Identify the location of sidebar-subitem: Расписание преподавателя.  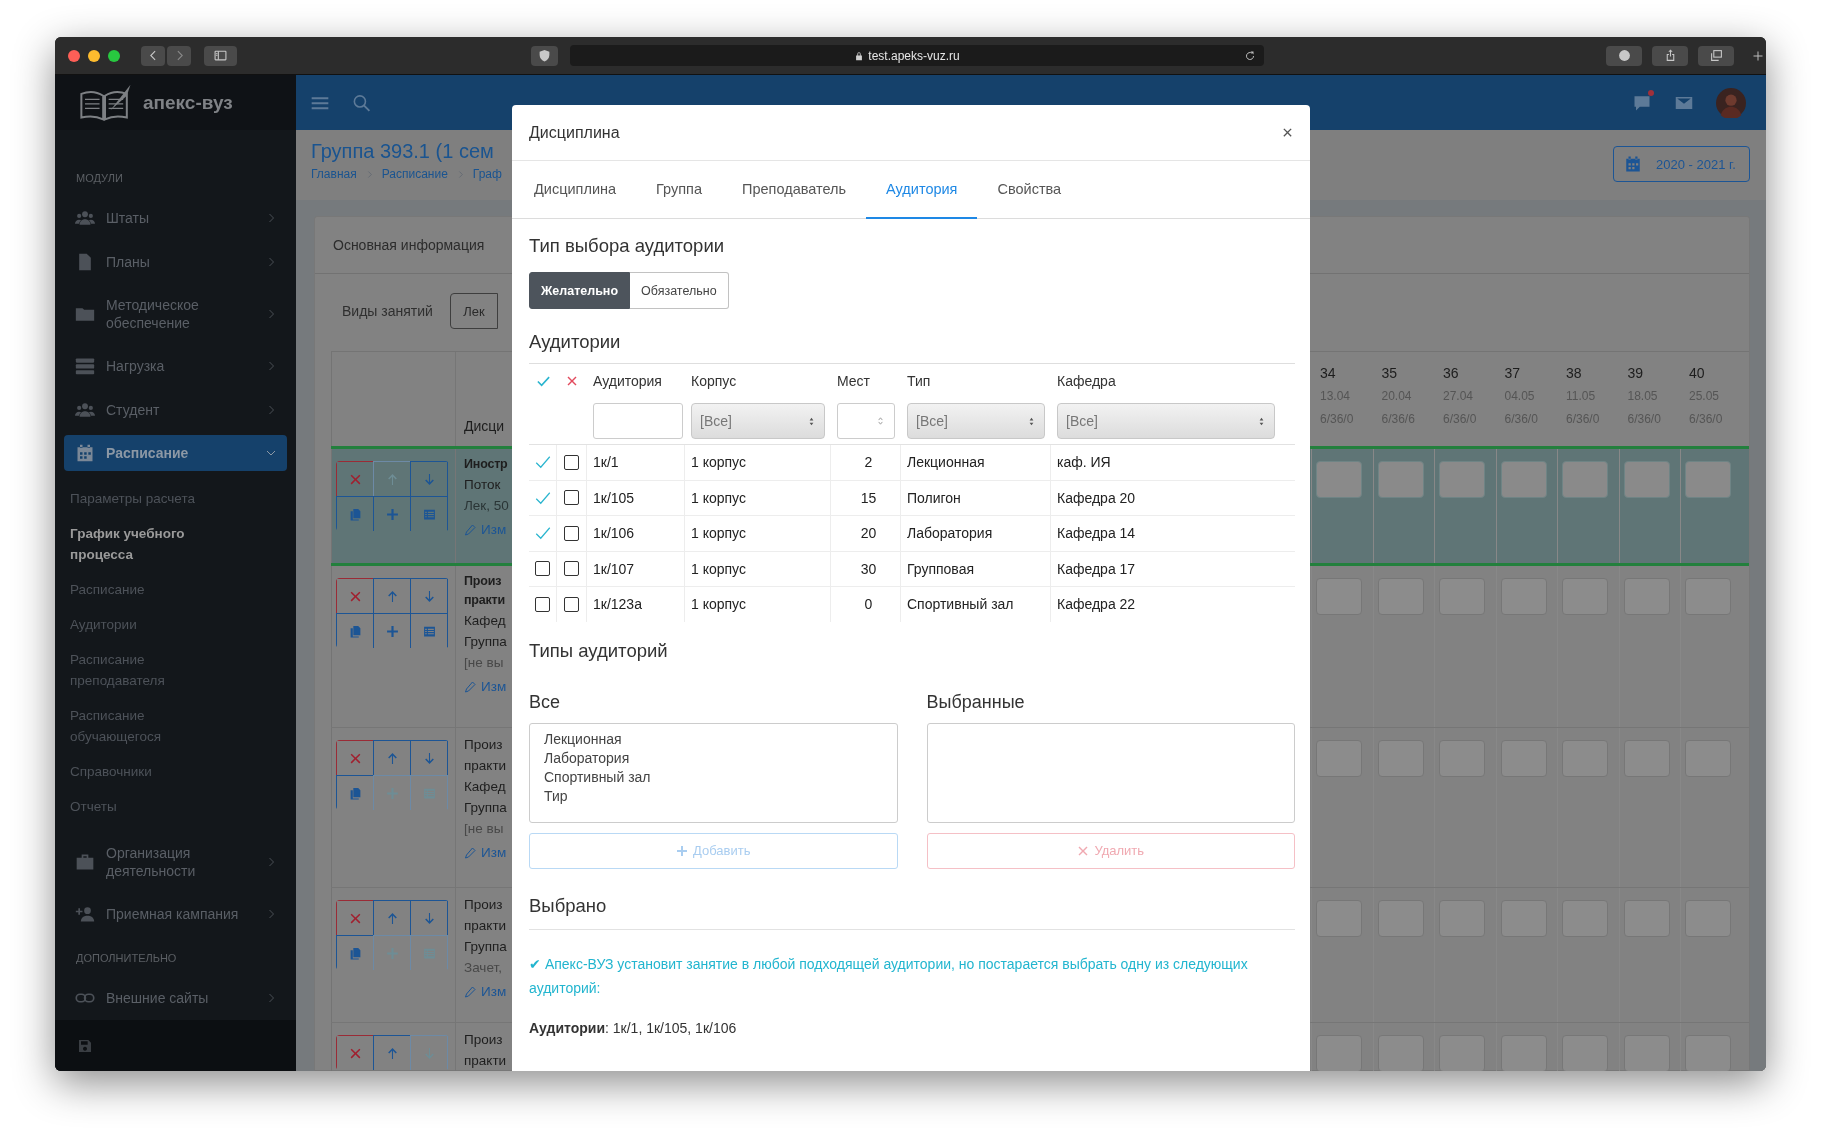
(142, 670).